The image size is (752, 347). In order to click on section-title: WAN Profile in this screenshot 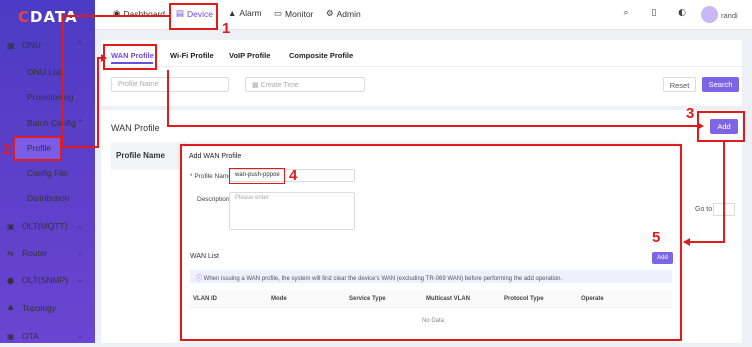, I will do `click(135, 128)`.